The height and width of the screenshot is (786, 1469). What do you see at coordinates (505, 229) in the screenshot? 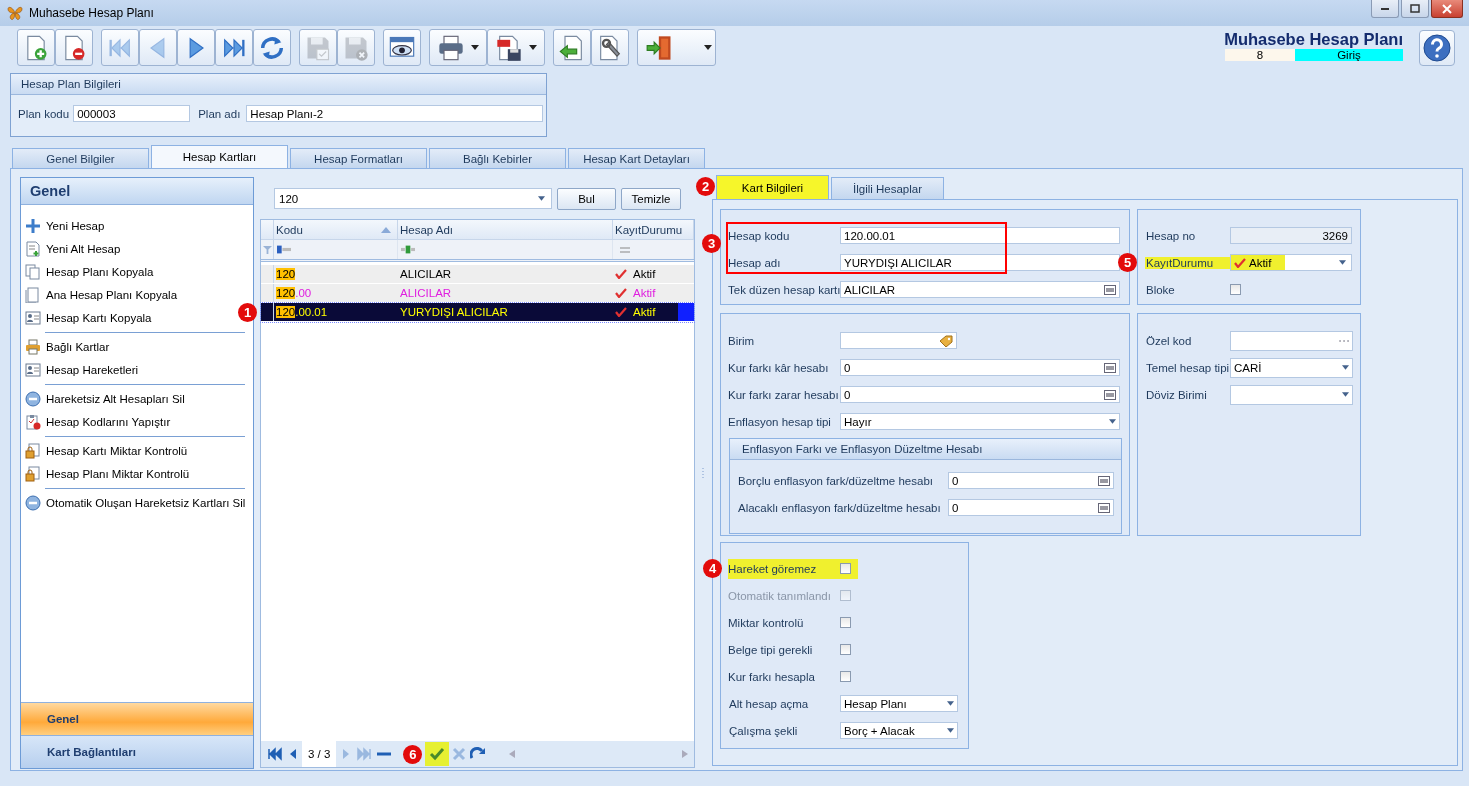
I see `column-header: Hesap Adı` at bounding box center [505, 229].